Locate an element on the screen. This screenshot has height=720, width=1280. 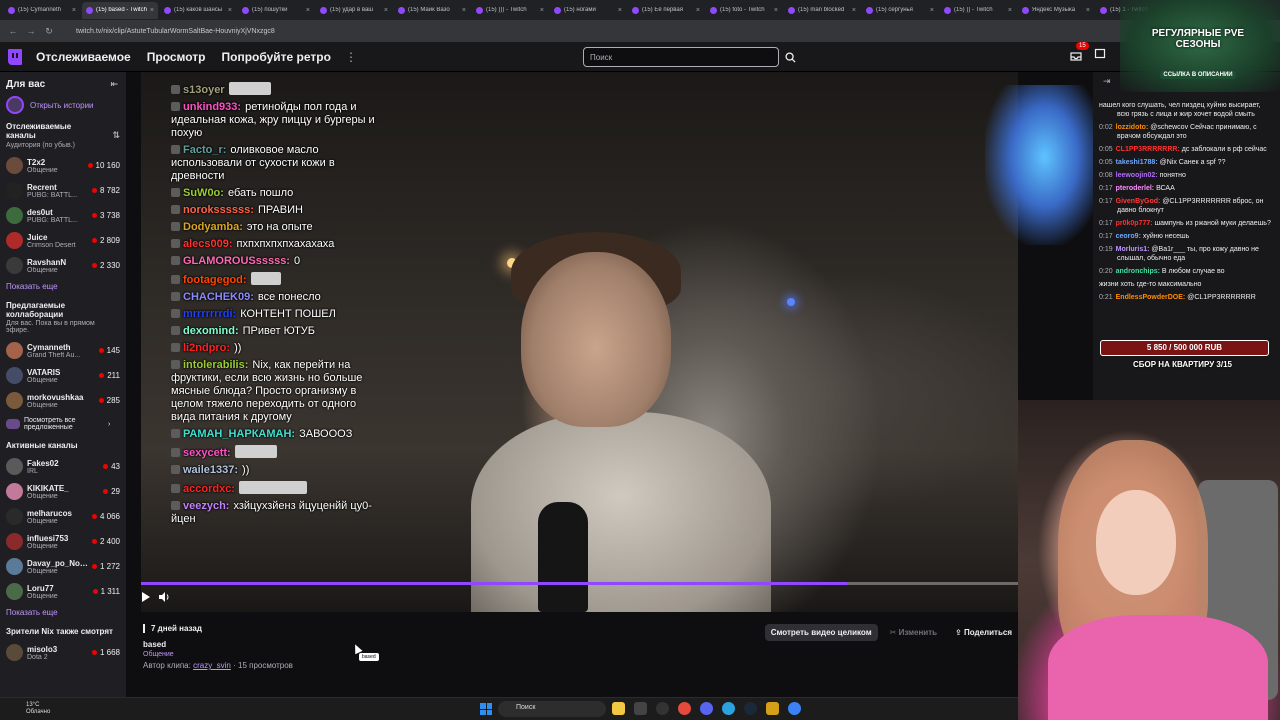
sidebar-channel: misolo3 Dota 2 1 668 is located at coordinates (63, 652).